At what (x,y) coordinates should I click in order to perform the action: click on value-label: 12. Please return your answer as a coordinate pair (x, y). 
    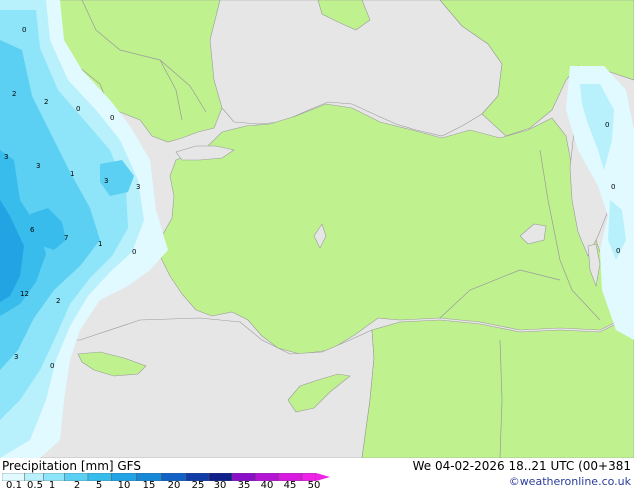
    Looking at the image, I should click on (24, 294).